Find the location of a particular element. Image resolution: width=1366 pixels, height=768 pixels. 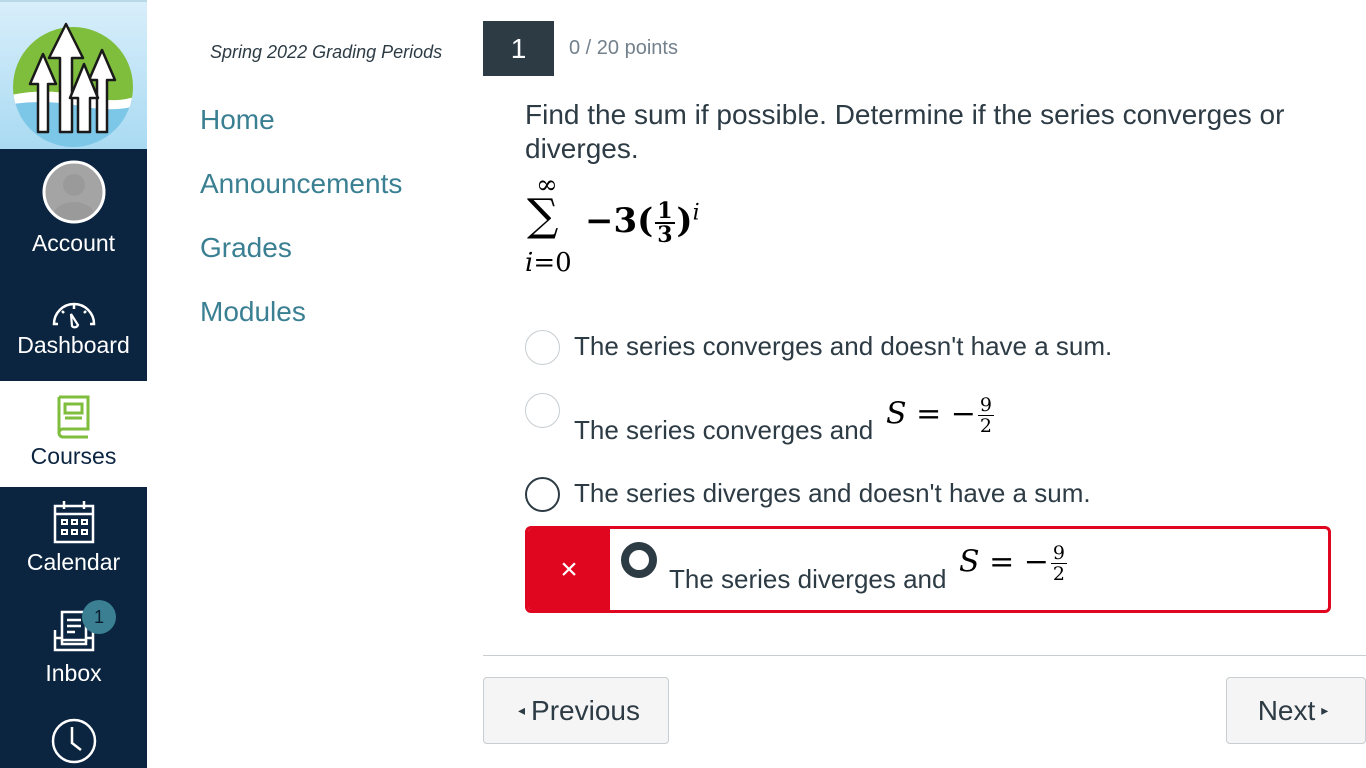

answer-3-radio is located at coordinates (542, 494).